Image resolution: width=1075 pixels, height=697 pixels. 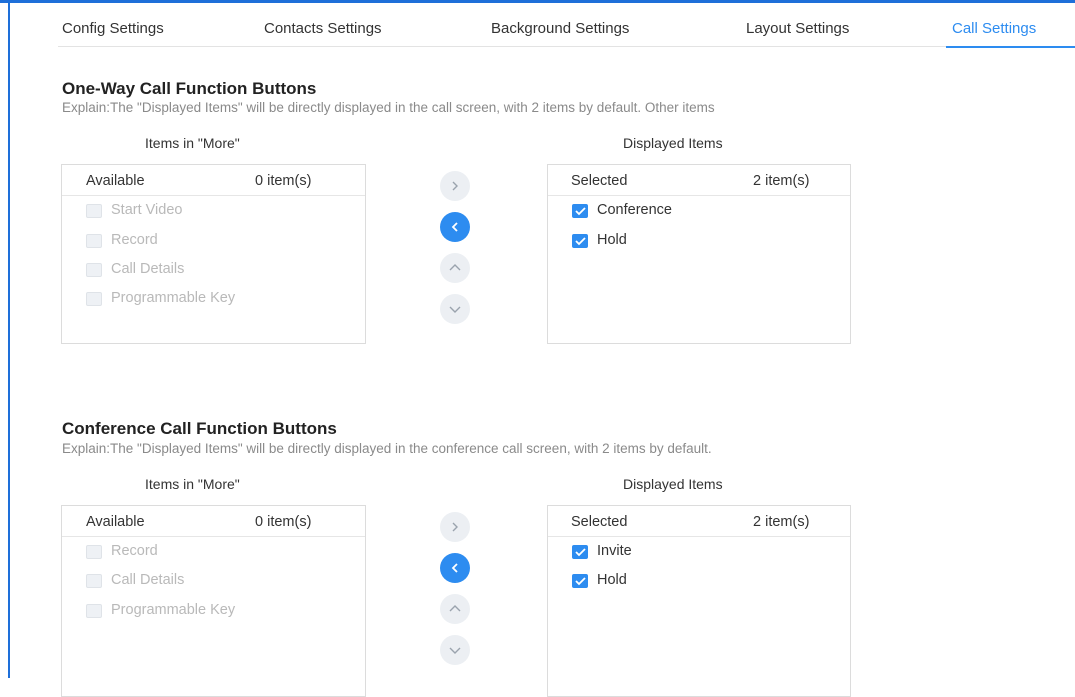 What do you see at coordinates (189, 88) in the screenshot?
I see `section-title: One-Way Call Function Buttons` at bounding box center [189, 88].